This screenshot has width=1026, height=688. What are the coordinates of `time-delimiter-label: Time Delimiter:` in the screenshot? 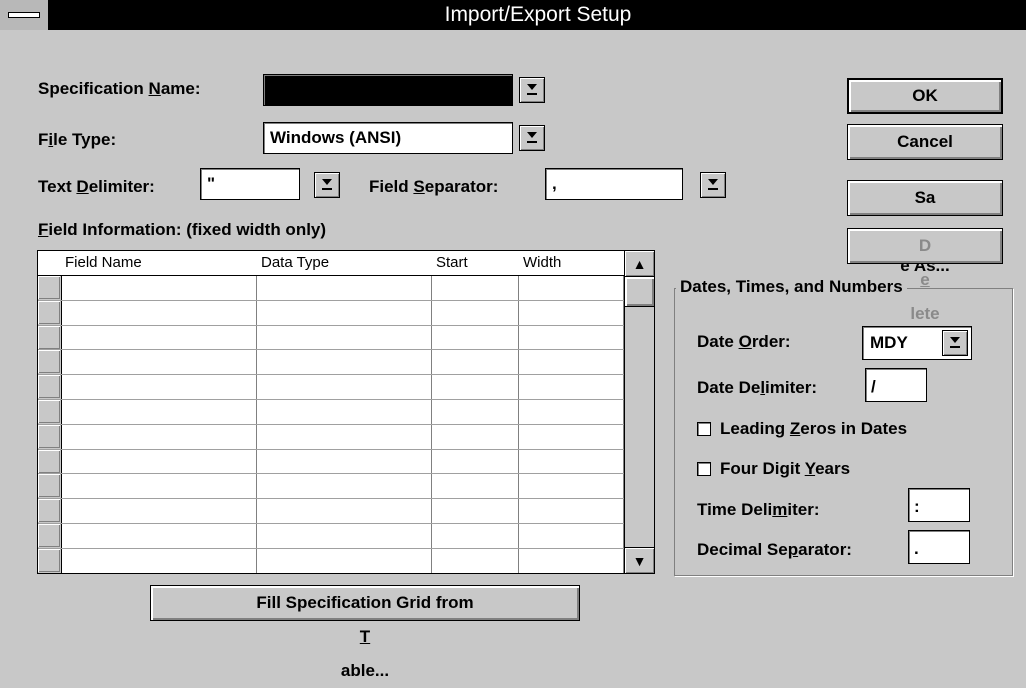 It's located at (758, 509).